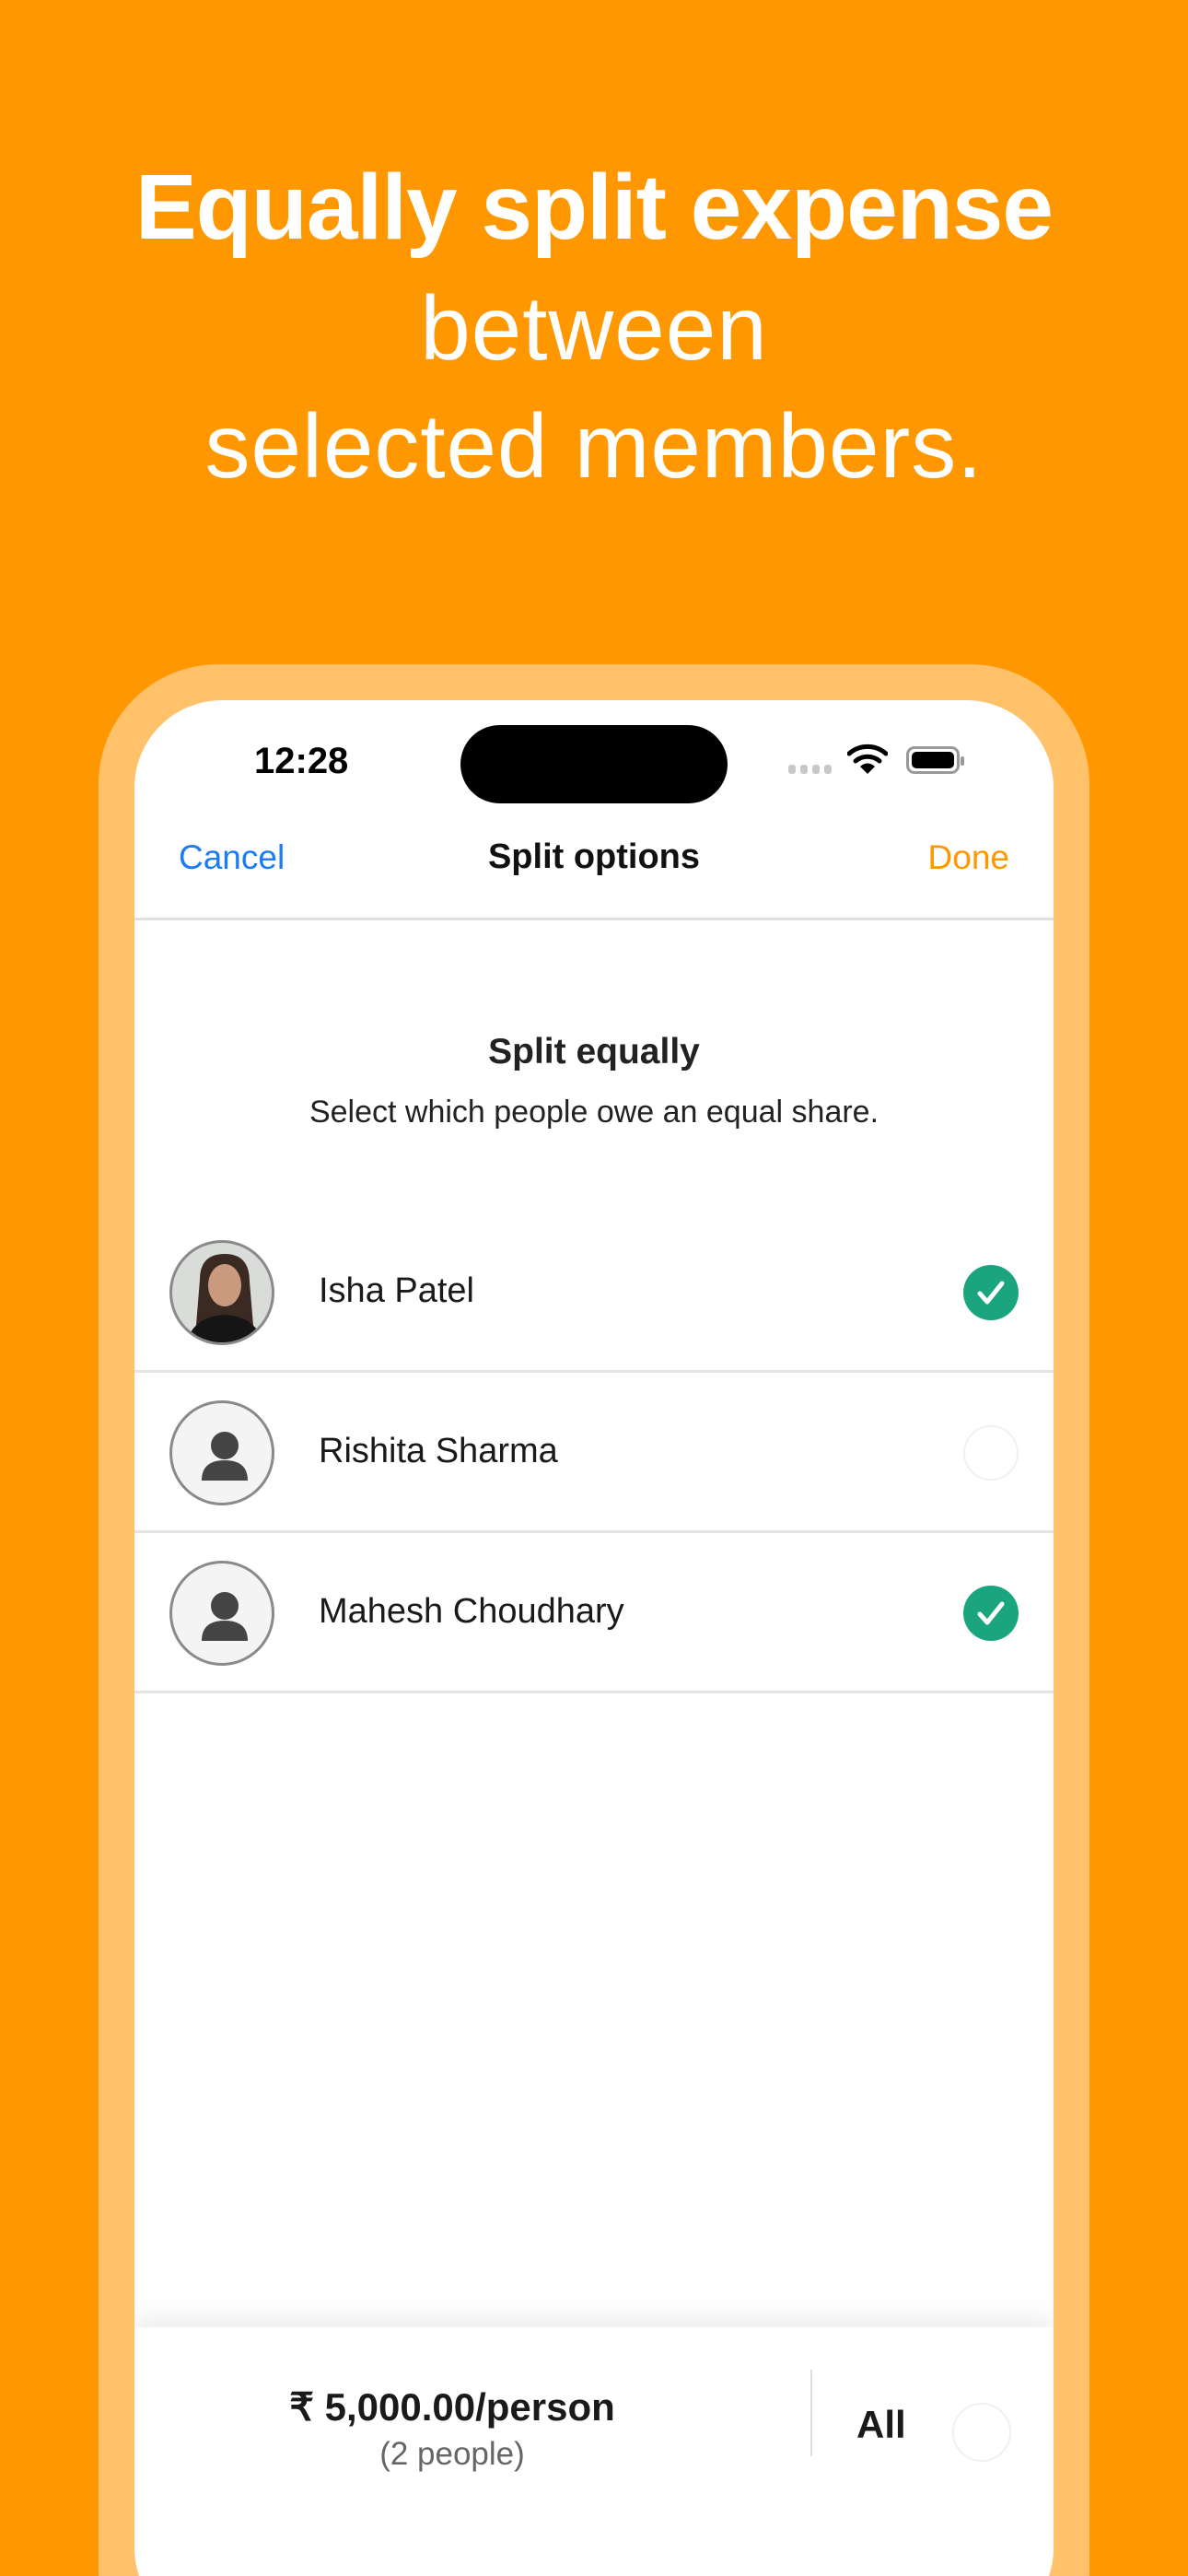 The image size is (1188, 2576). What do you see at coordinates (594, 1112) in the screenshot?
I see `section-subtitle: Select which people owe an equal share.` at bounding box center [594, 1112].